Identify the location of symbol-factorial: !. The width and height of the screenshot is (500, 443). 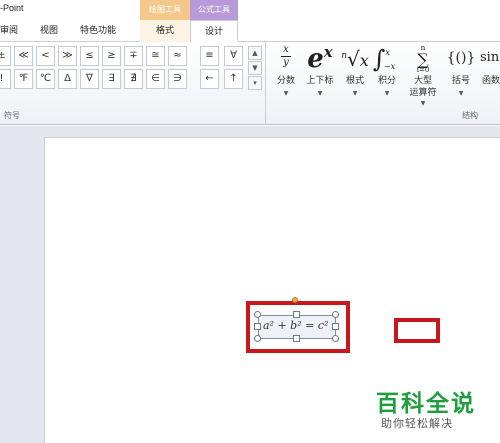
(5, 79).